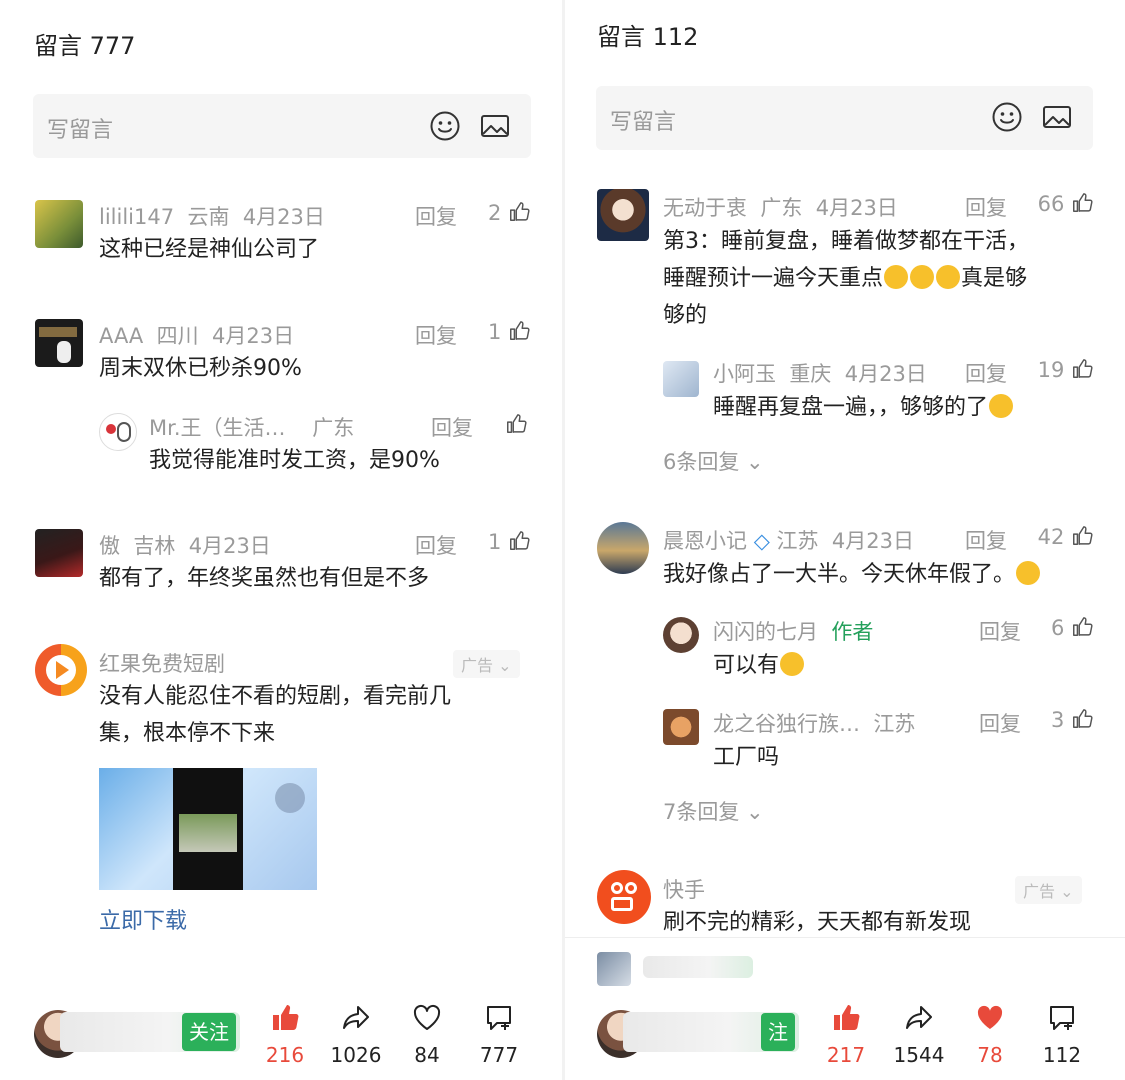 This screenshot has height=1080, width=1125. I want to click on comment-action: 112, so click(1062, 1034).